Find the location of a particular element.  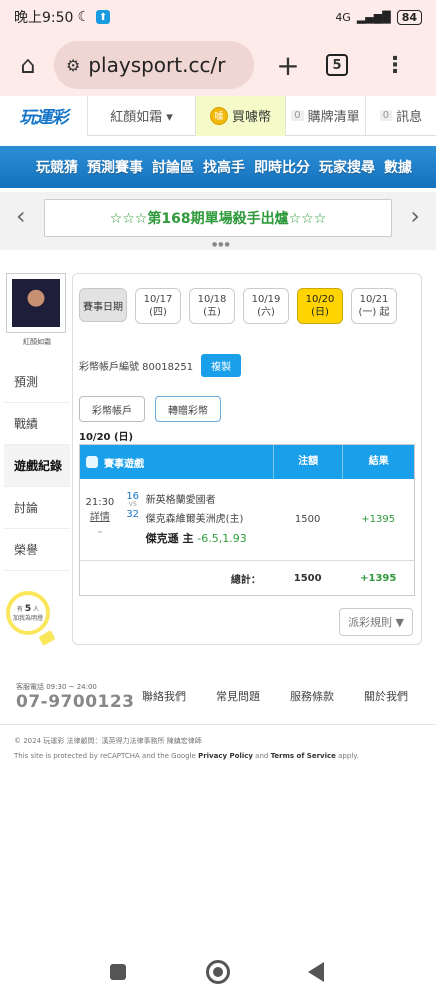

nav-item-live-scores: 即時比分 is located at coordinates (282, 167).